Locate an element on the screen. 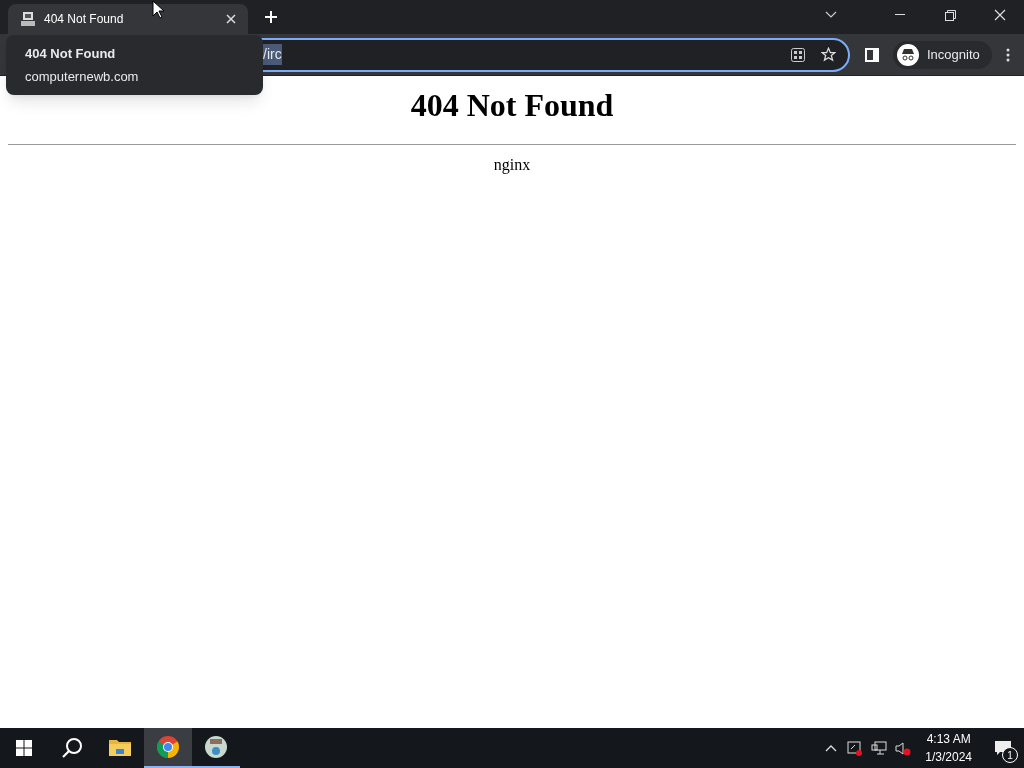 The width and height of the screenshot is (1024, 768). grid-icon is located at coordinates (798, 54).